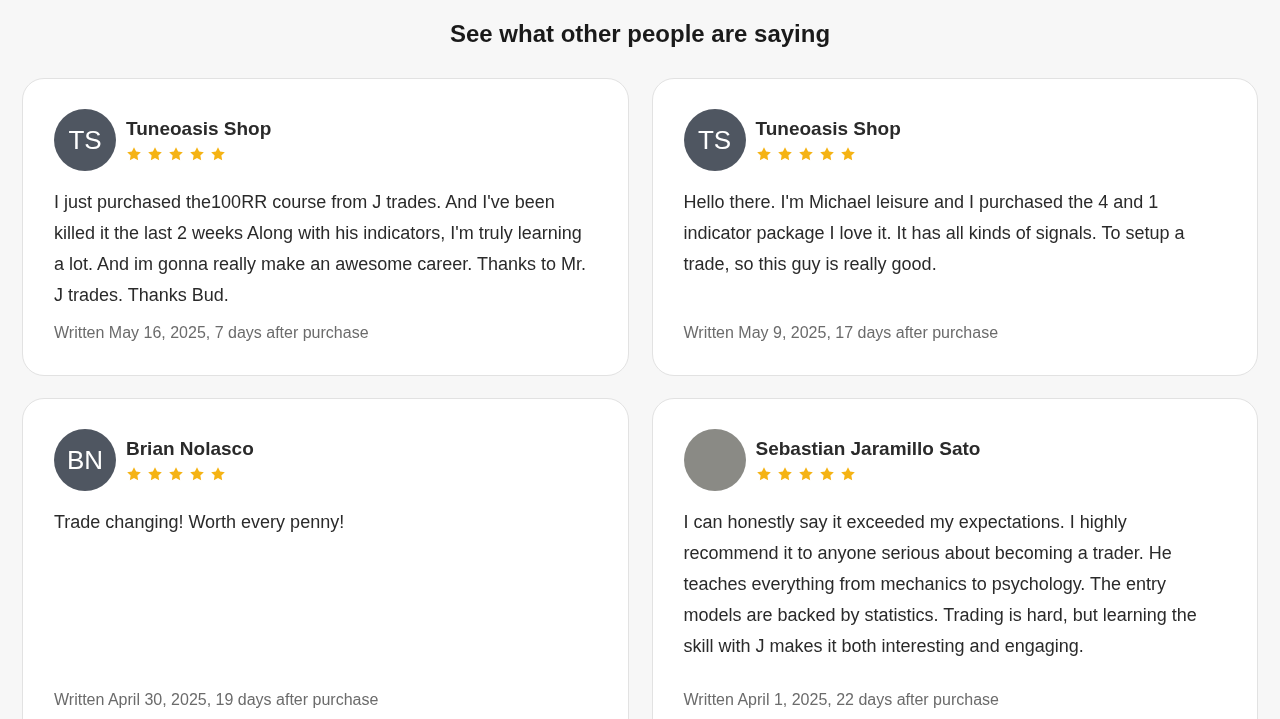 This screenshot has height=719, width=1280. I want to click on review-text: Hello there. I'm Michael leisure and I purchased the 4 and 1 indicator package I love it. It has all kinds of signals. To setup a trade, so this guy is really good., so click(934, 233).